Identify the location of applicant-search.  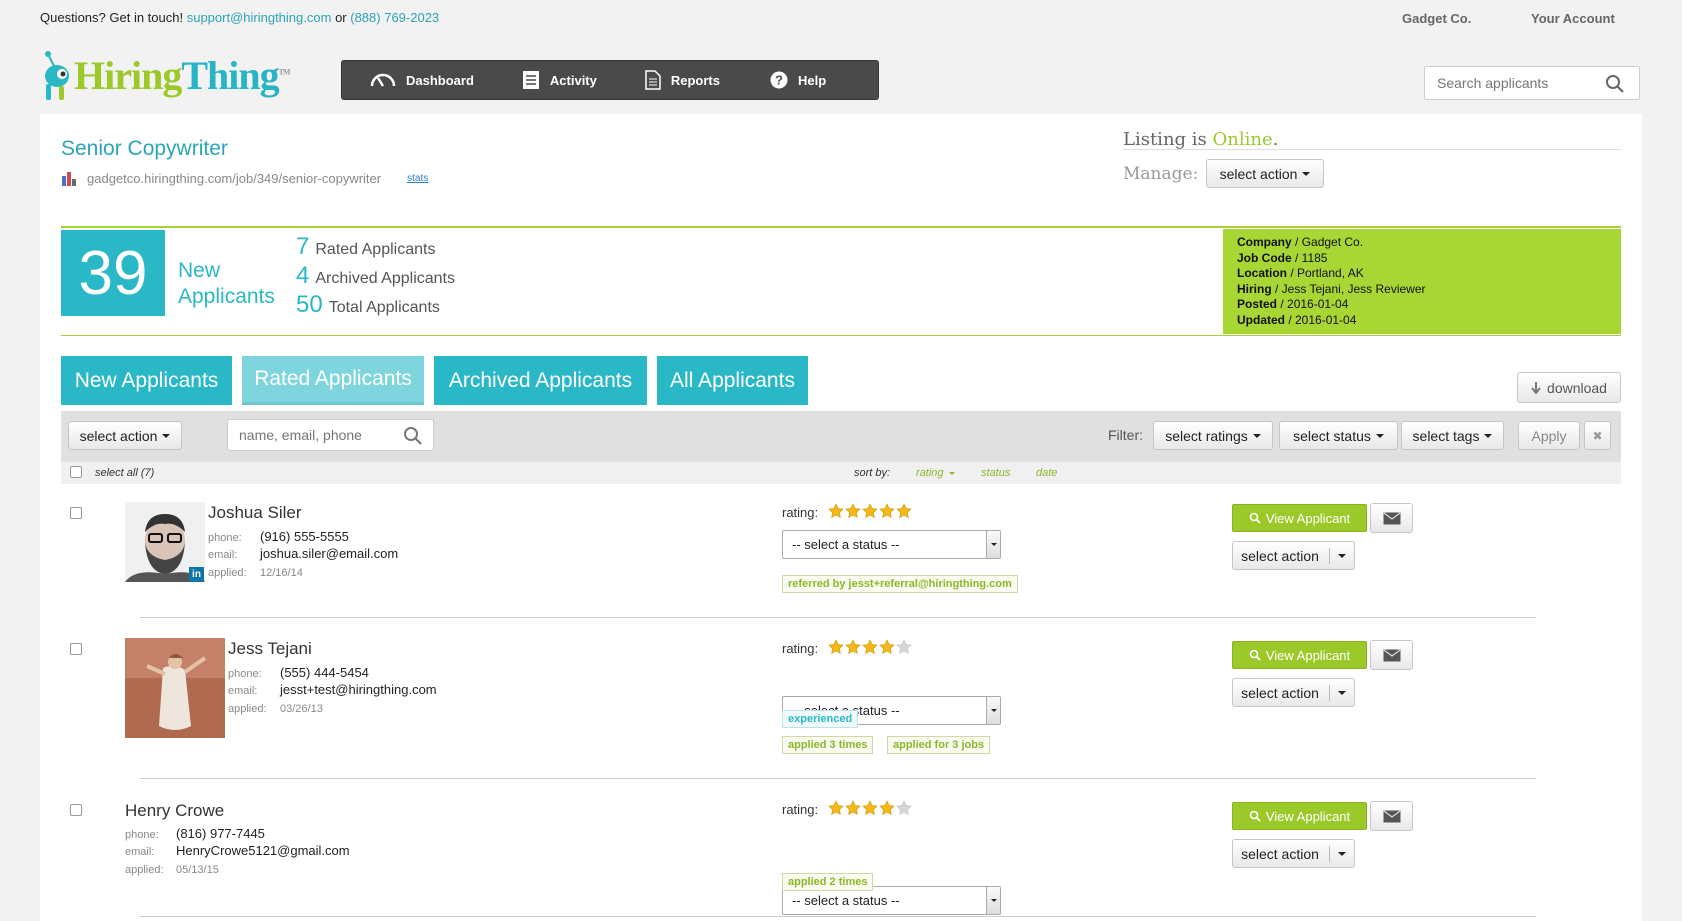
(1532, 83).